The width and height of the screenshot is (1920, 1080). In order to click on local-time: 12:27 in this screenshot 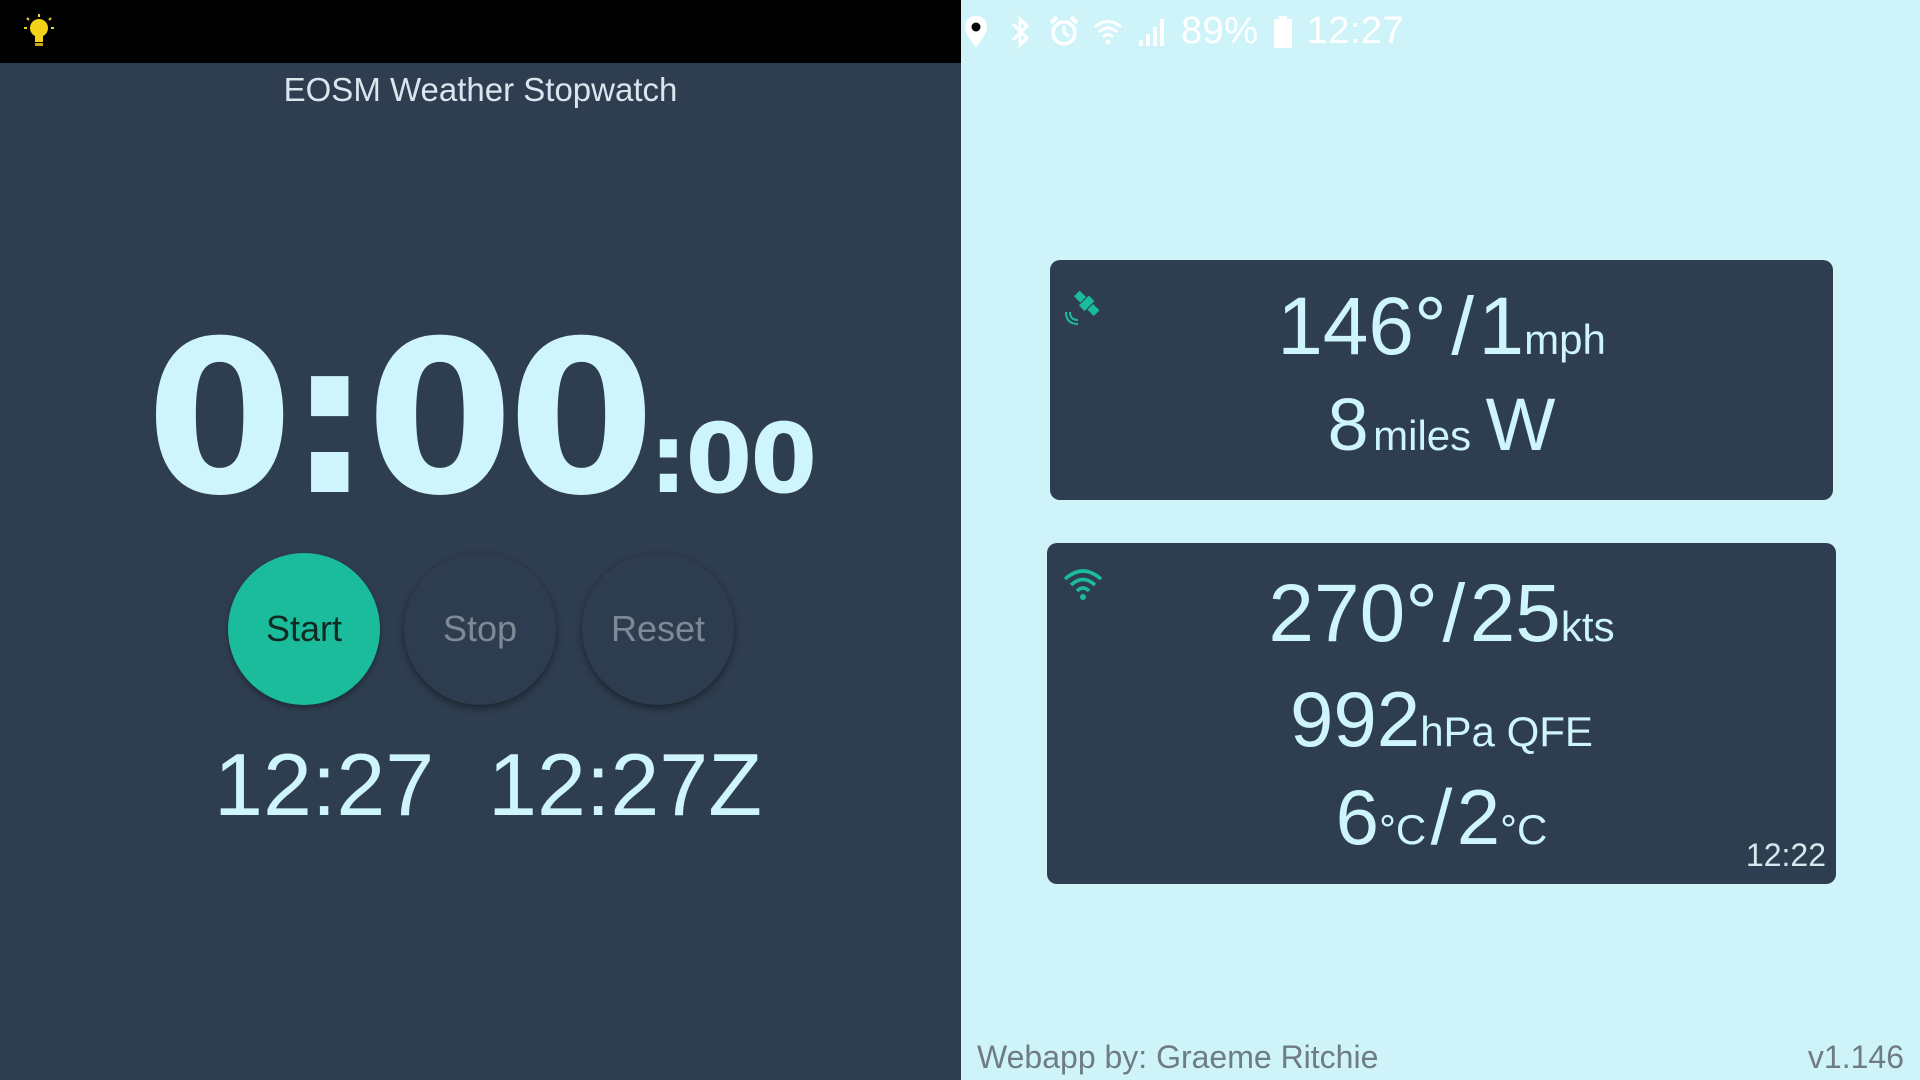, I will do `click(324, 784)`.